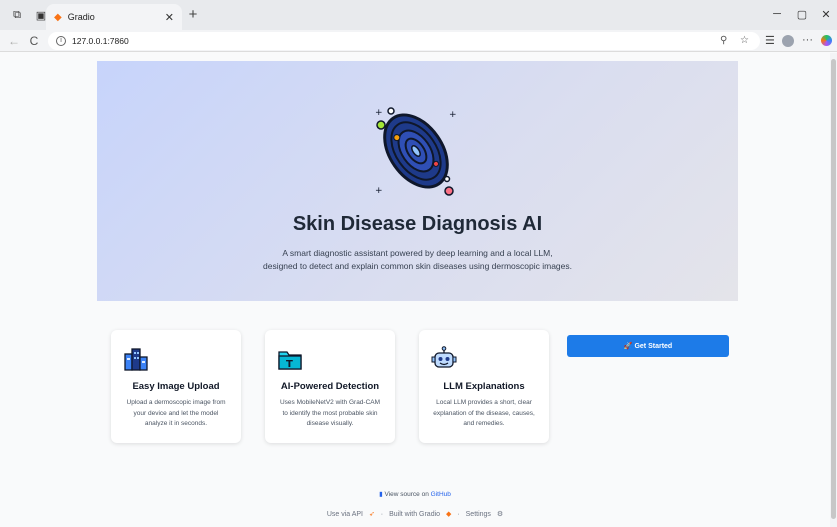 The height and width of the screenshot is (527, 837). Describe the element at coordinates (136, 359) in the screenshot. I see `buildings-icon` at that location.